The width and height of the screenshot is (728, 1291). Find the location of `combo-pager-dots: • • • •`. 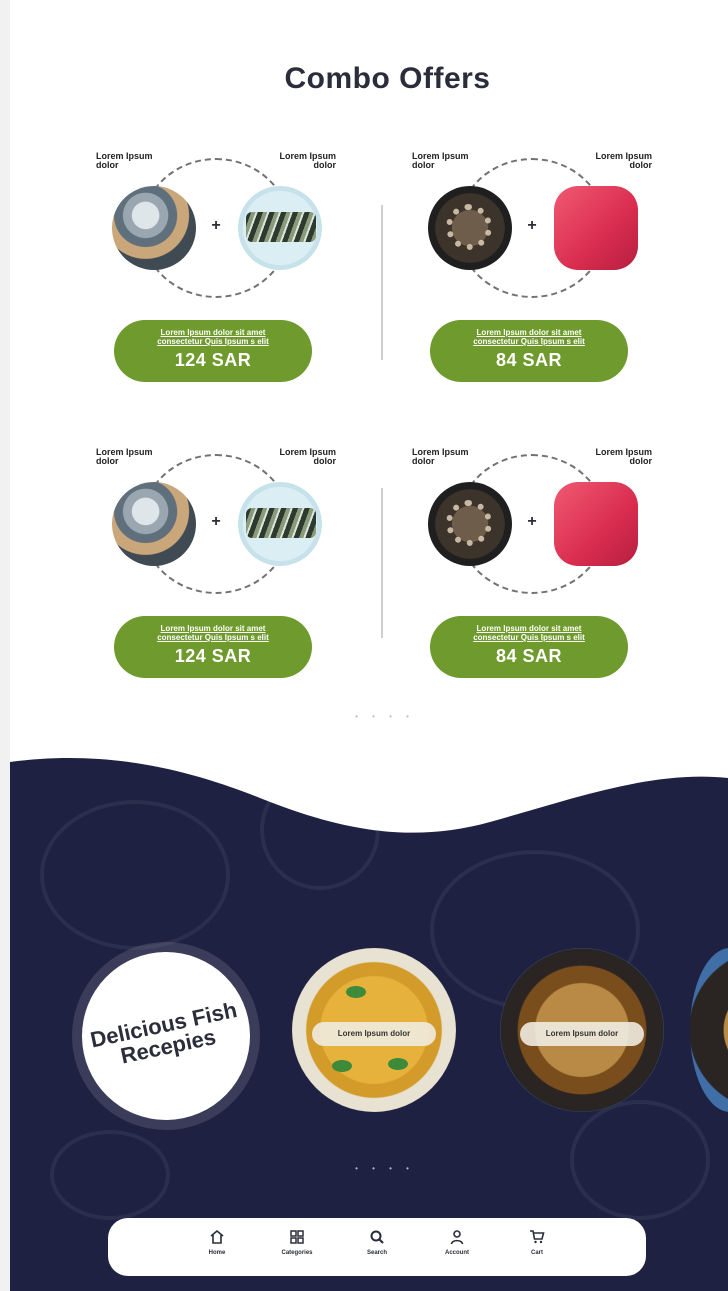

combo-pager-dots: • • • • is located at coordinates (364, 716).